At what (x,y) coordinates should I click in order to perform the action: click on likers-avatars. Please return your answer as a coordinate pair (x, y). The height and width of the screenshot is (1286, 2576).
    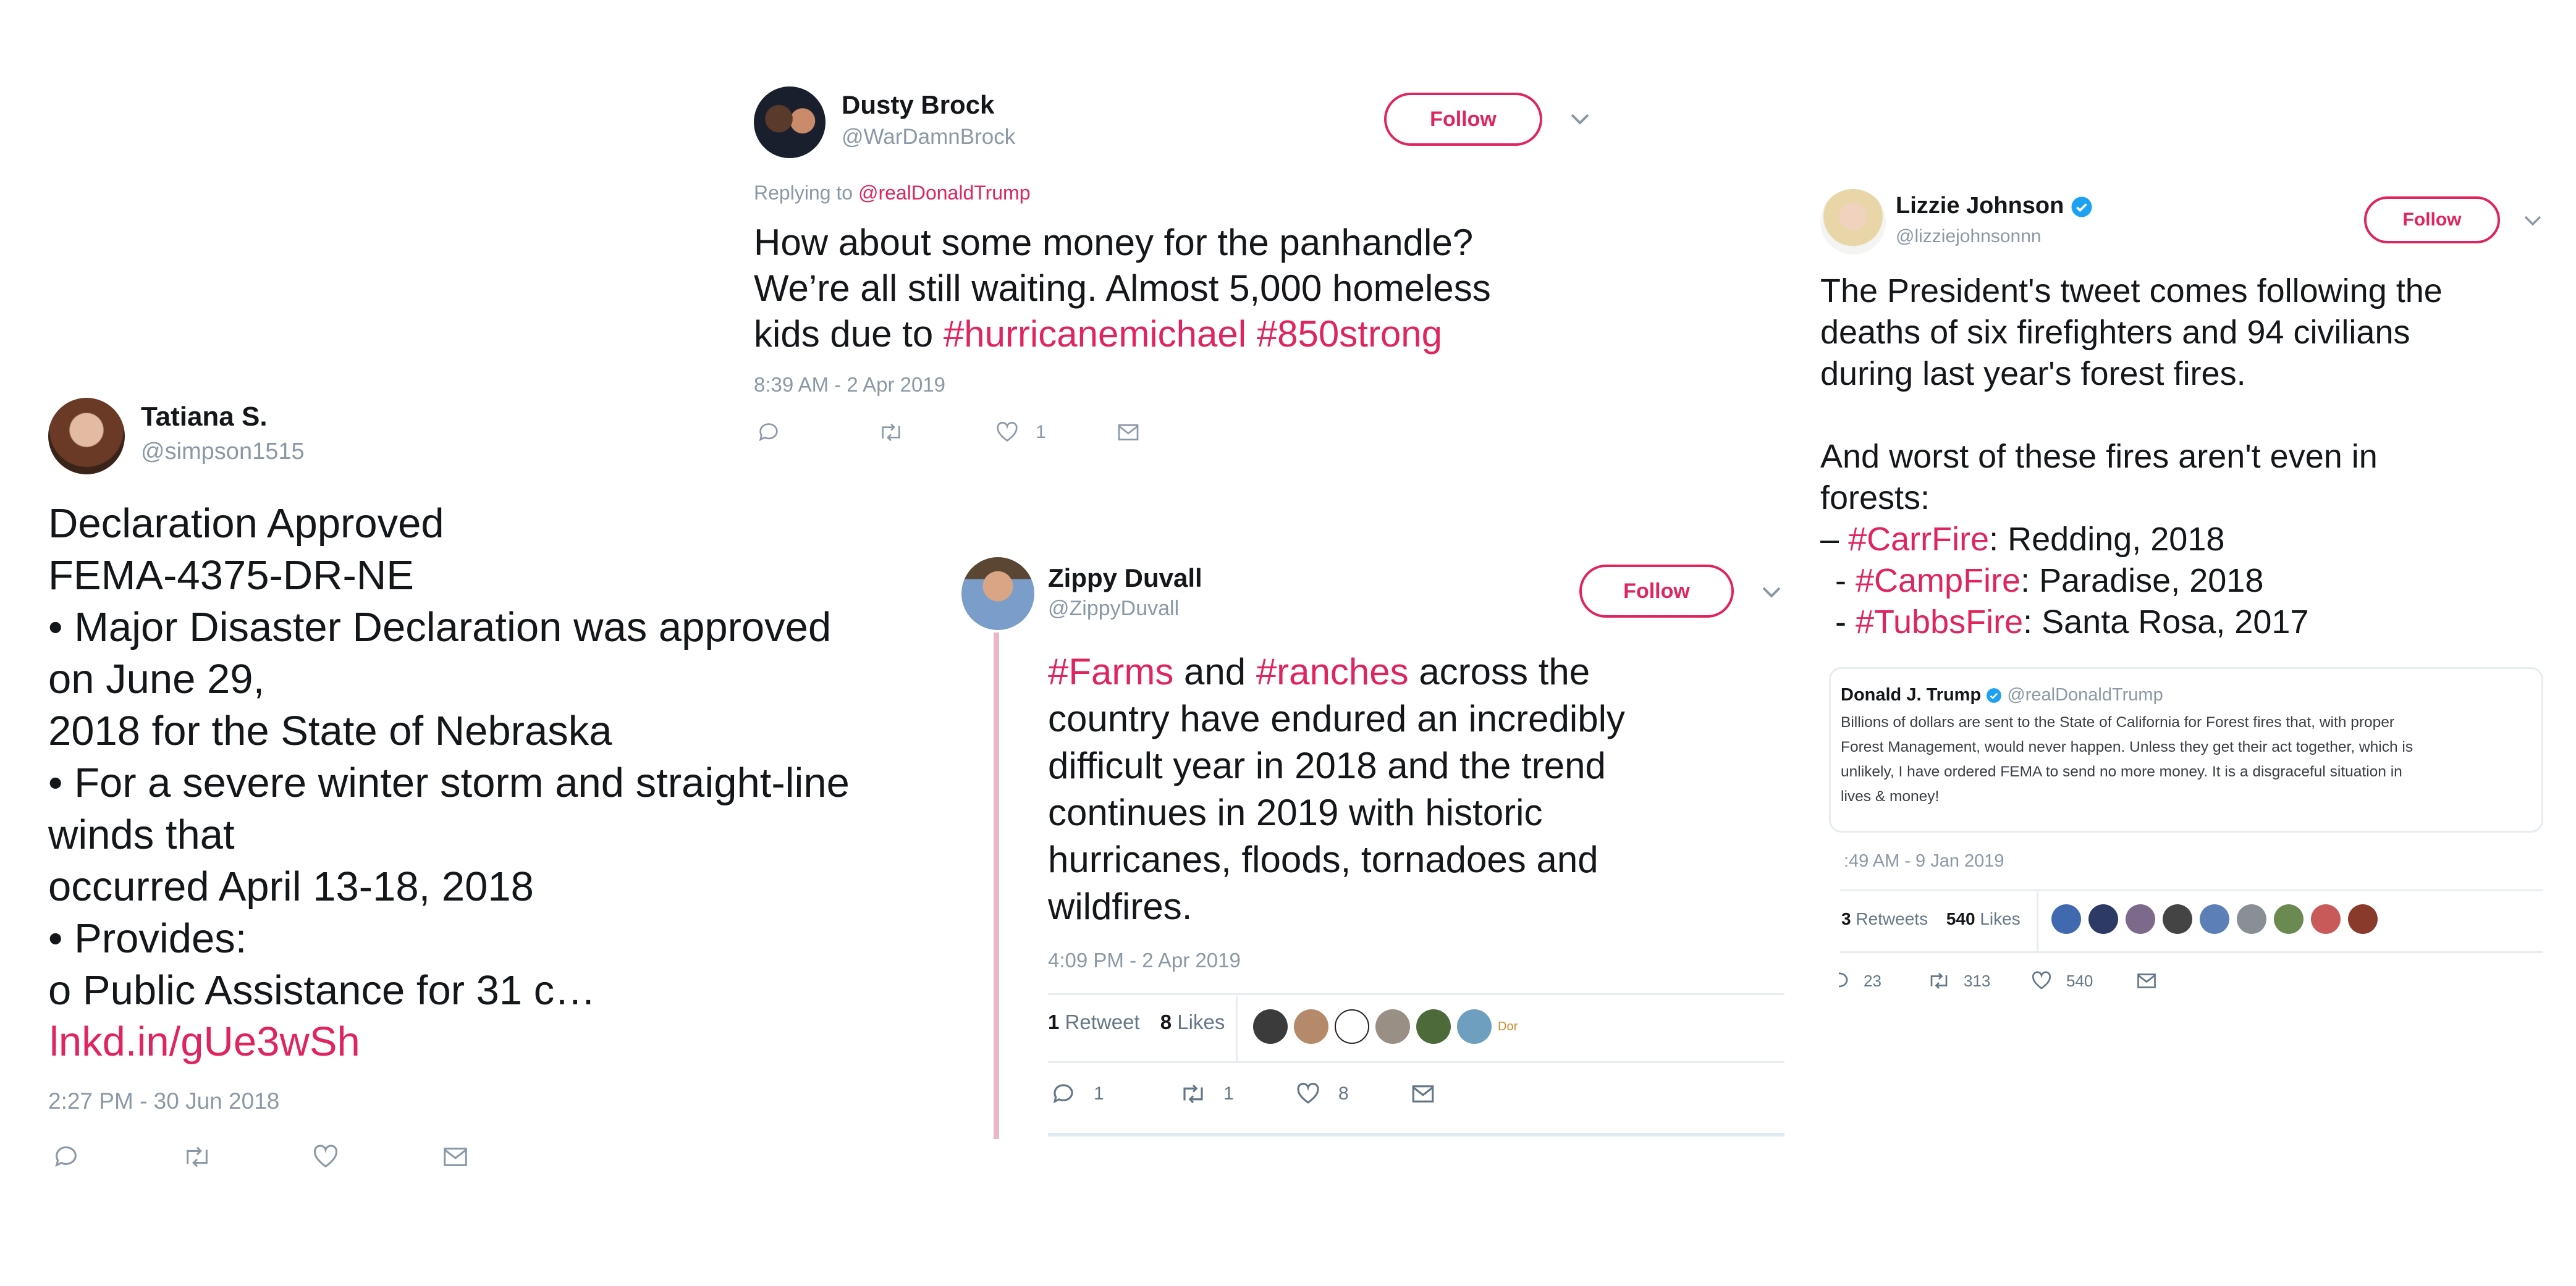
    Looking at the image, I should click on (2214, 919).